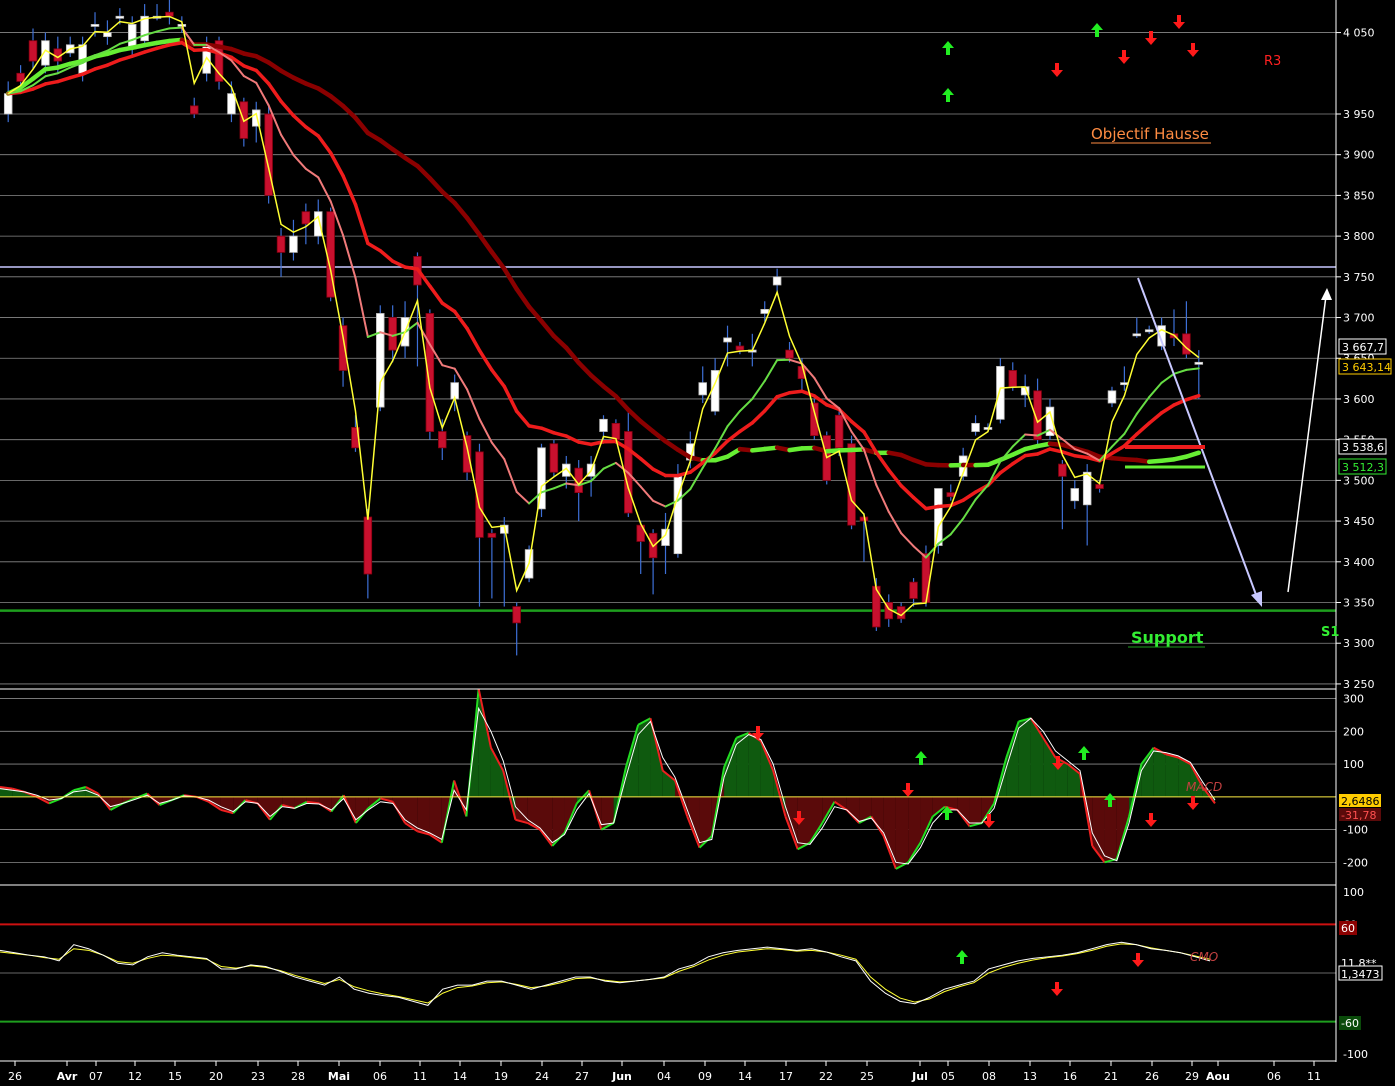 This screenshot has width=1395, height=1086. Describe the element at coordinates (1359, 155) in the screenshot. I see `price-tick-label: 3 900` at that location.